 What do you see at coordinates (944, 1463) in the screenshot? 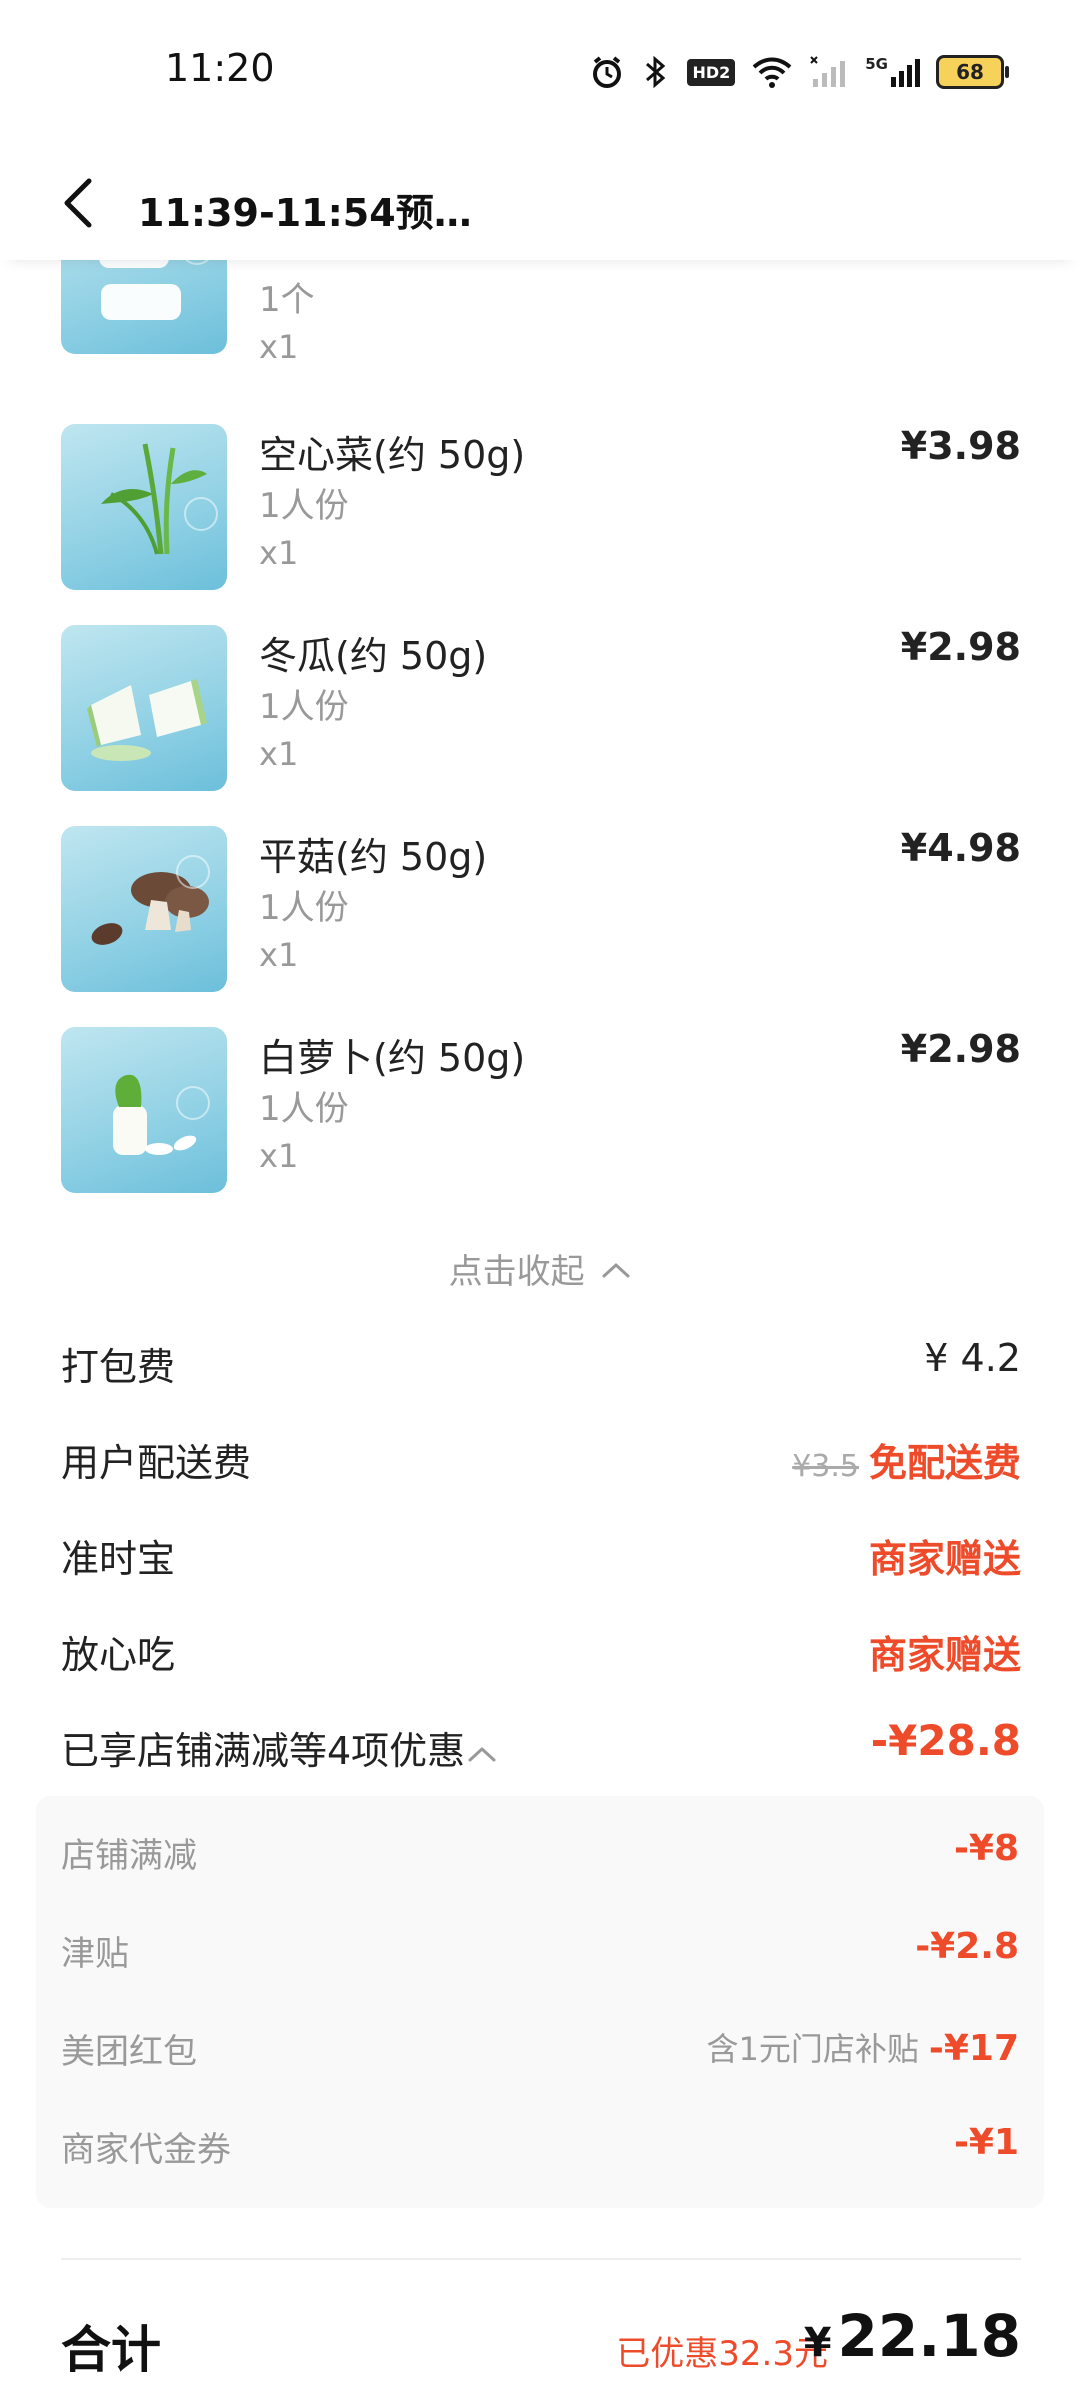
I see `free-delivery-label: 免配送费` at bounding box center [944, 1463].